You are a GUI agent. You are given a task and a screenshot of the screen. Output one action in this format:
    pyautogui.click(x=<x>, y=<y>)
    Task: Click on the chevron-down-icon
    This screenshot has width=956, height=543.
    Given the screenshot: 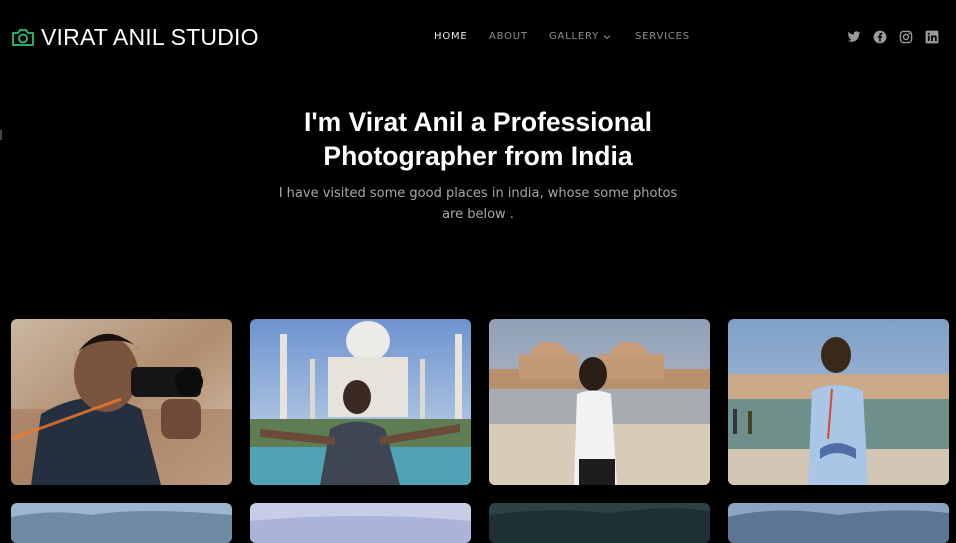 What is the action you would take?
    pyautogui.click(x=607, y=36)
    